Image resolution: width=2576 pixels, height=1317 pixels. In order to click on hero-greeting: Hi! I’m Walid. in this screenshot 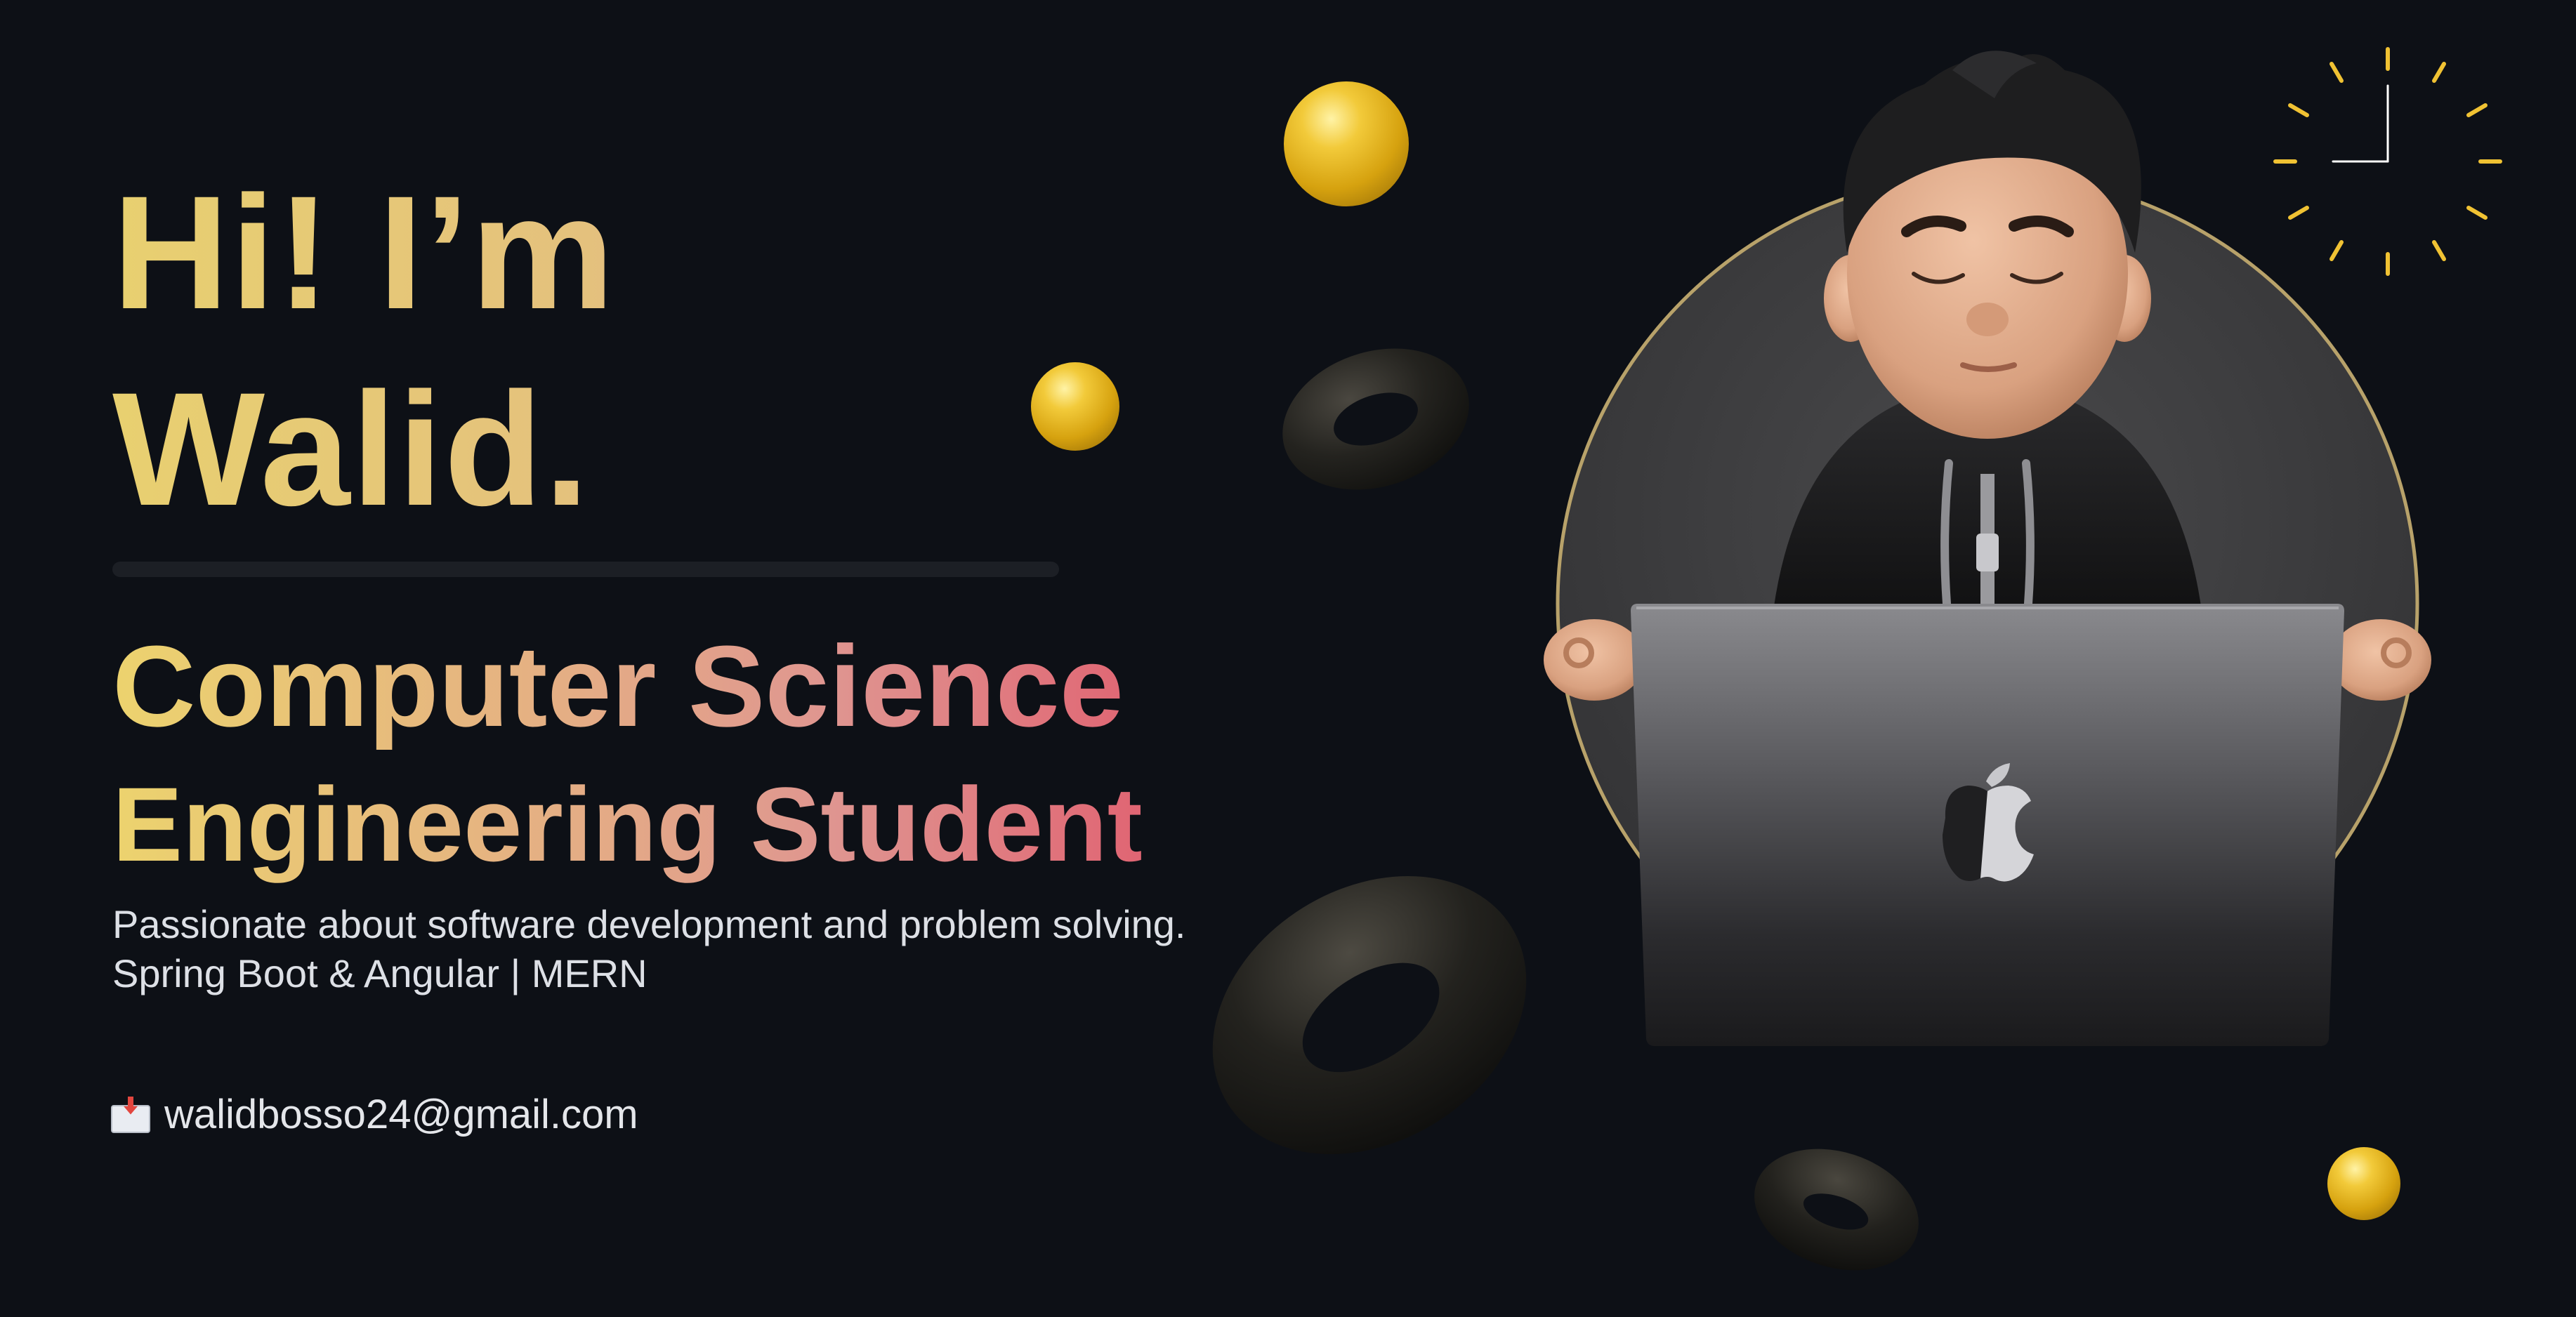, I will do `click(364, 351)`.